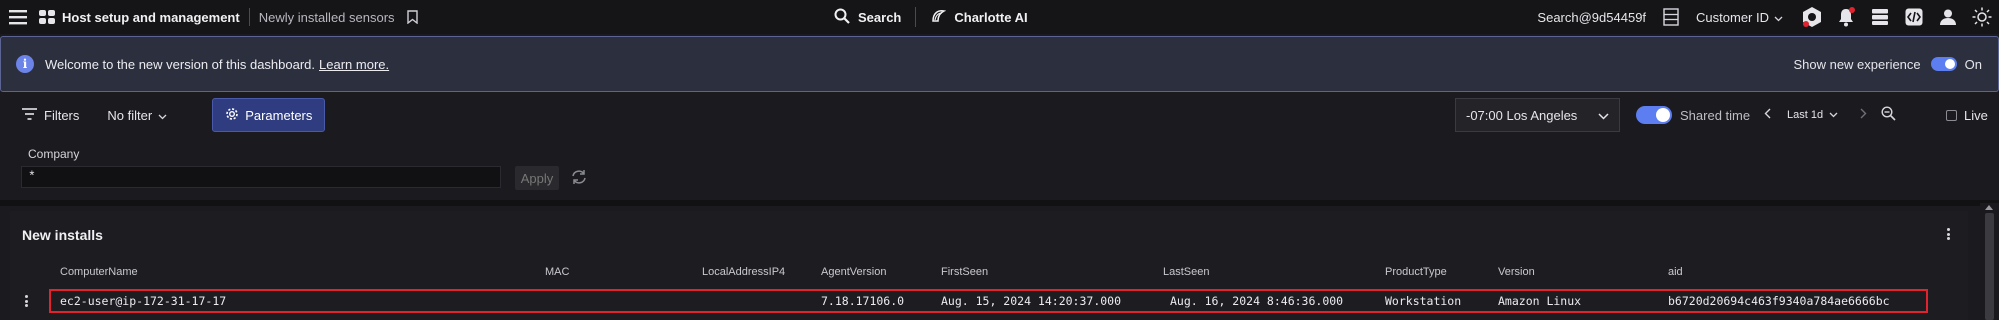  What do you see at coordinates (1857, 64) in the screenshot?
I see `new-experience-label: Show new experience` at bounding box center [1857, 64].